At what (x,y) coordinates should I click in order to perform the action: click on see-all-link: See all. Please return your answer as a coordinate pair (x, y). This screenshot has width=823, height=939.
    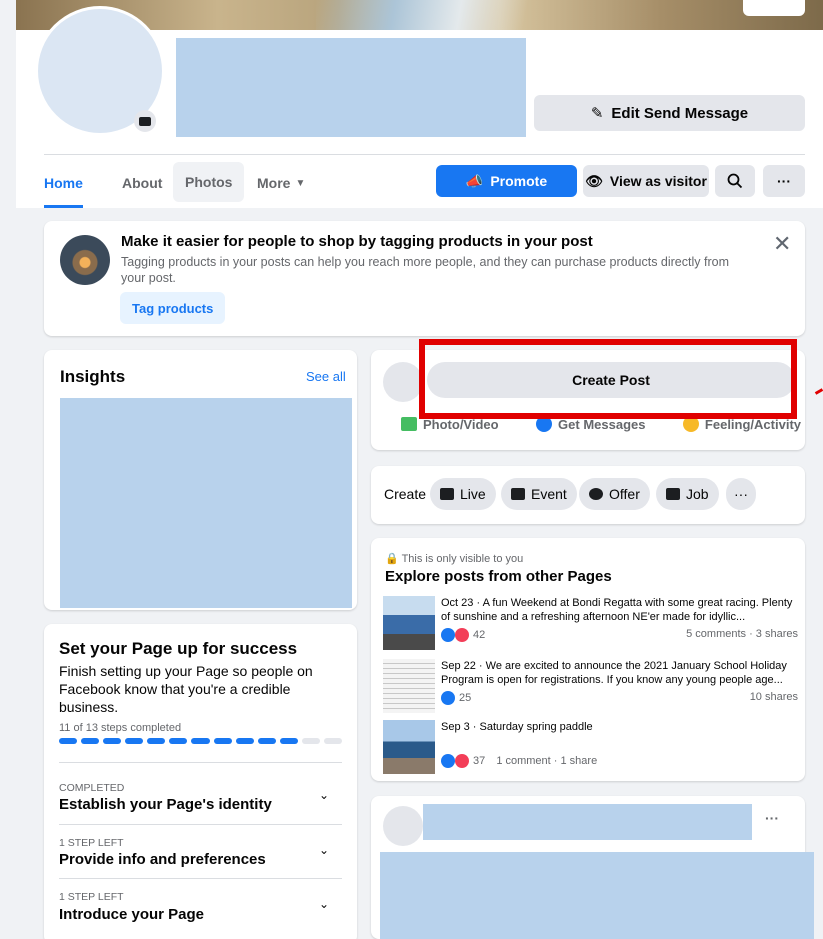
    Looking at the image, I should click on (326, 376).